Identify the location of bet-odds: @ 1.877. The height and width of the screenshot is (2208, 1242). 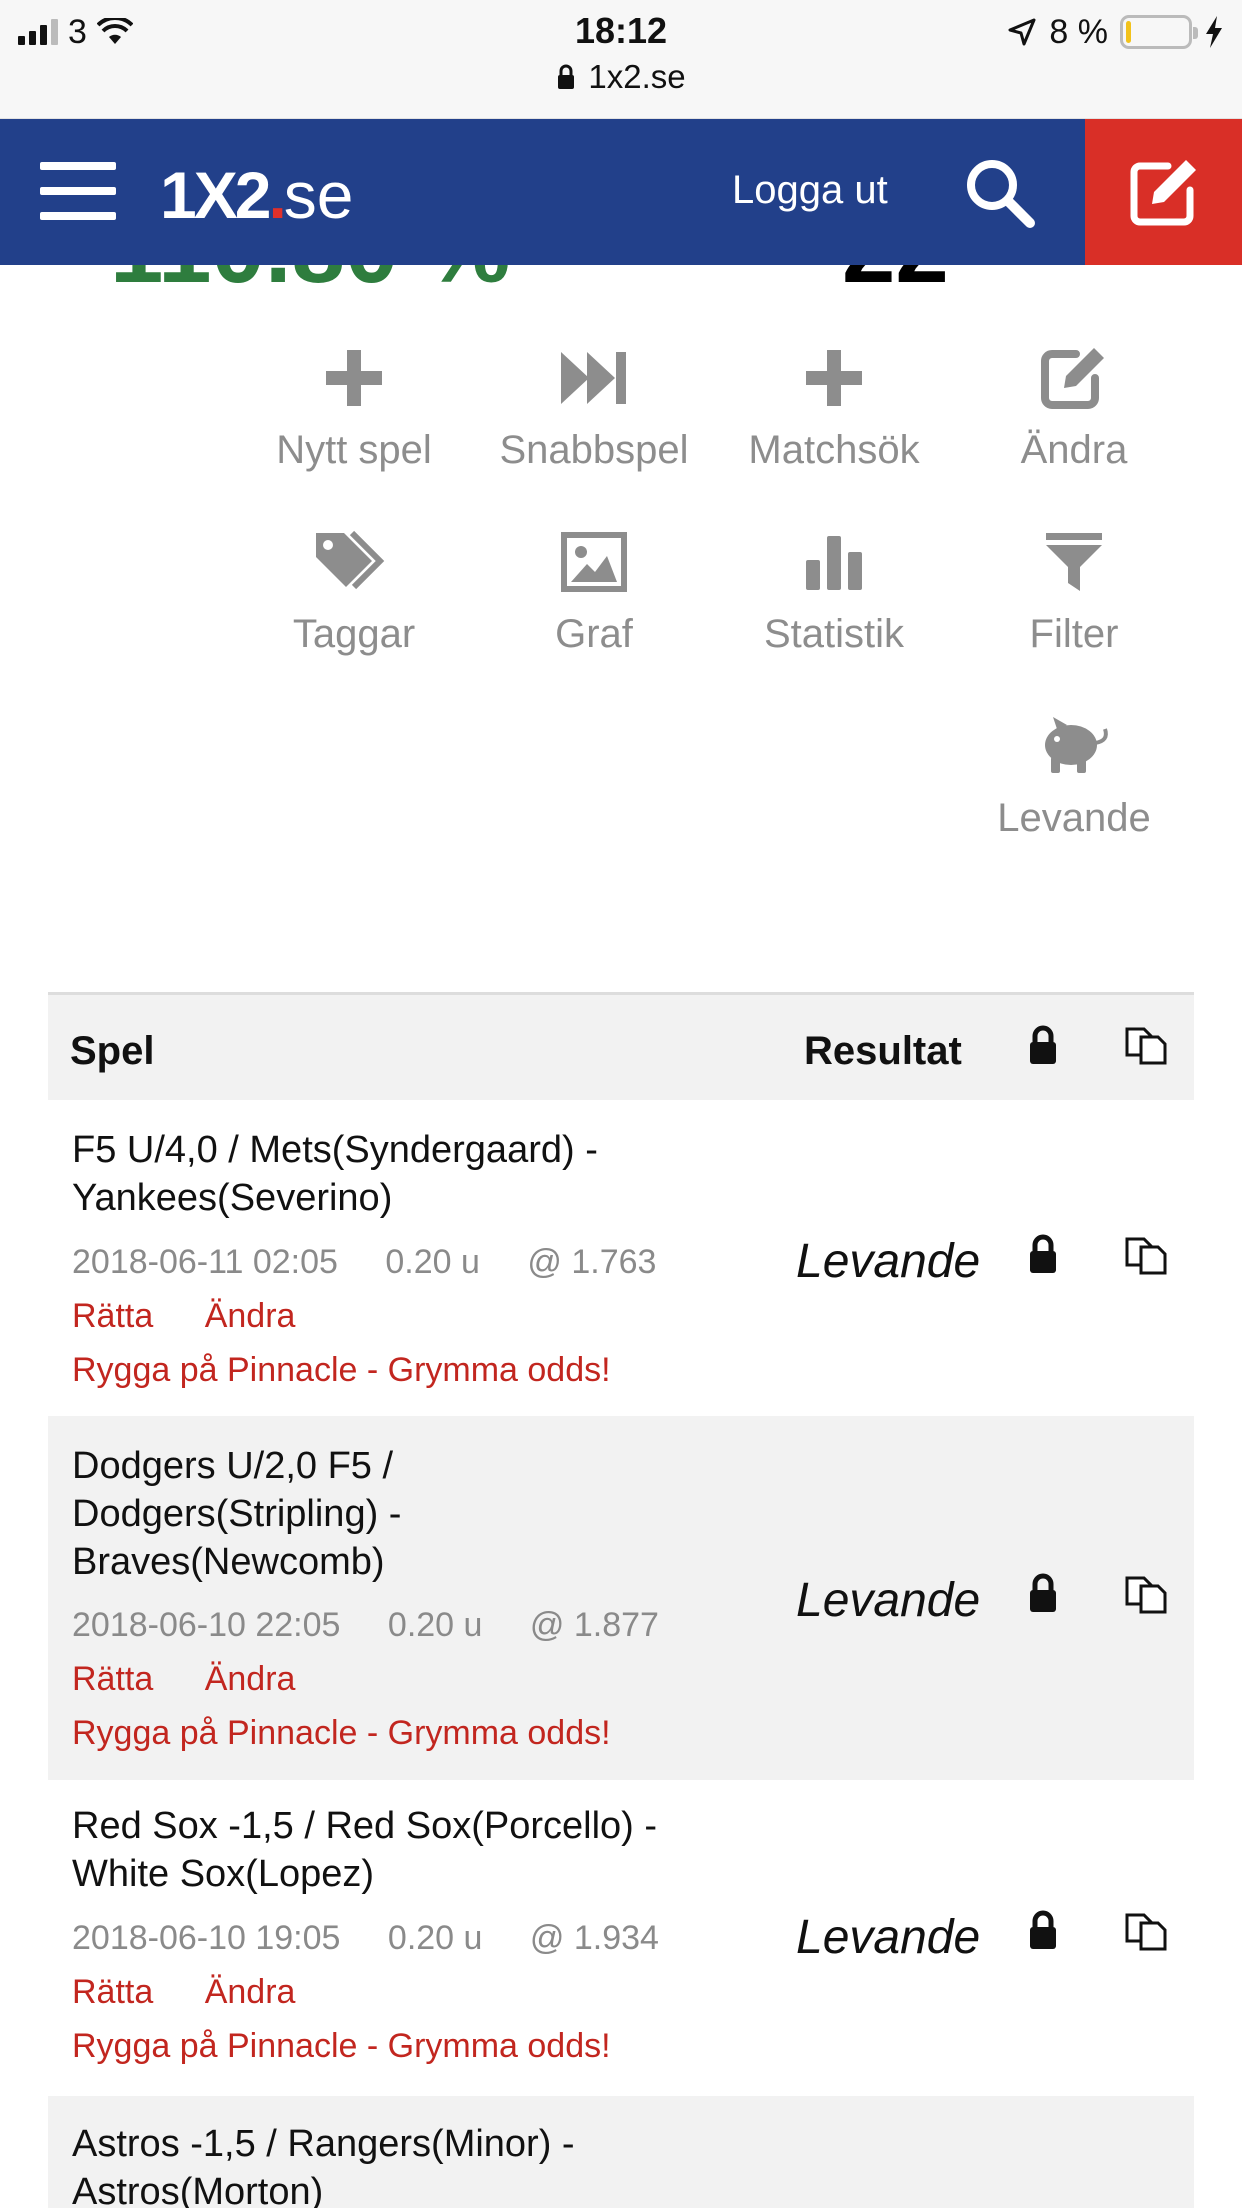
(594, 1625).